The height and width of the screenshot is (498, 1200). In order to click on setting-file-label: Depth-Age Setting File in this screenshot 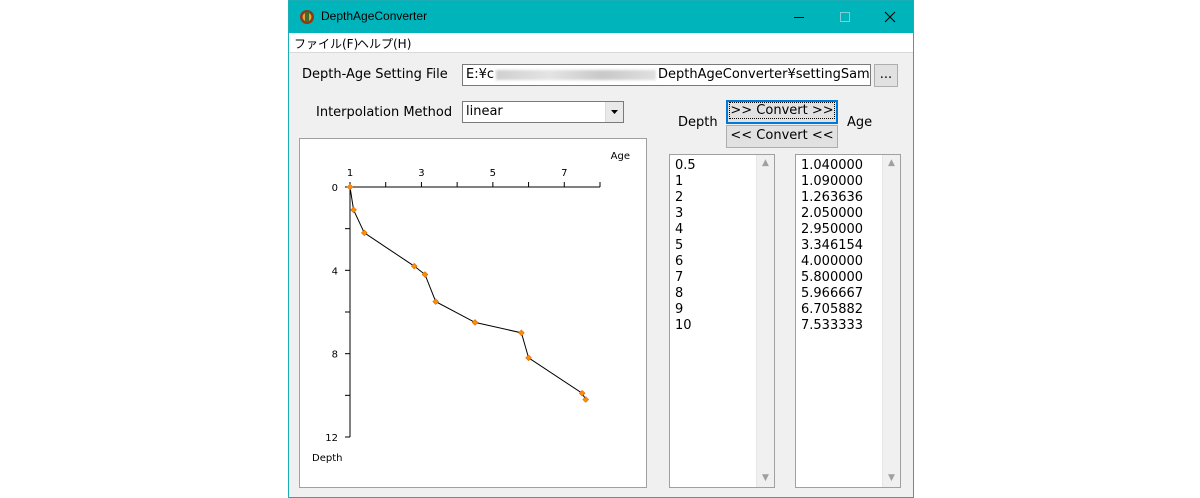, I will do `click(375, 74)`.